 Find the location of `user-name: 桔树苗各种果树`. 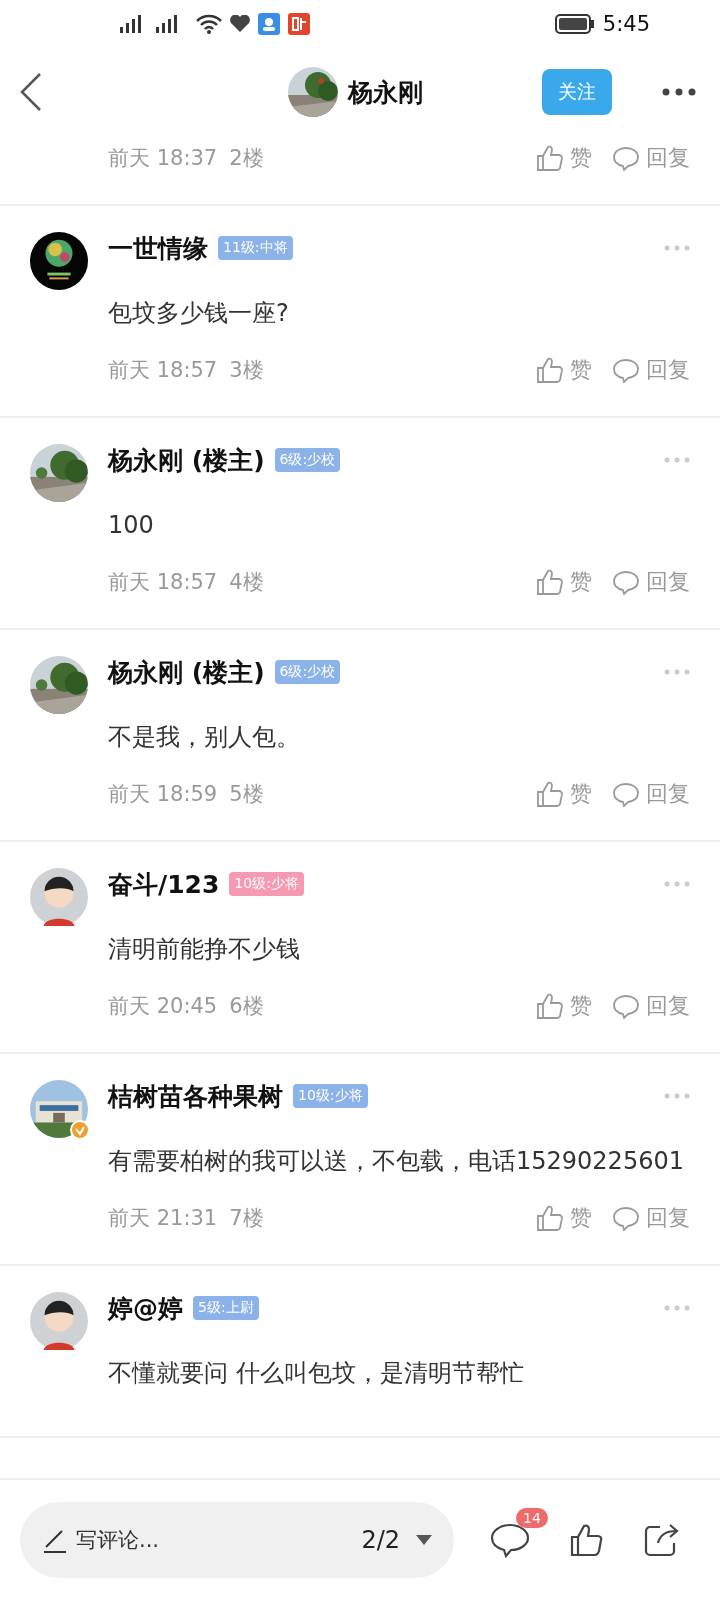

user-name: 桔树苗各种果树 is located at coordinates (195, 1096).